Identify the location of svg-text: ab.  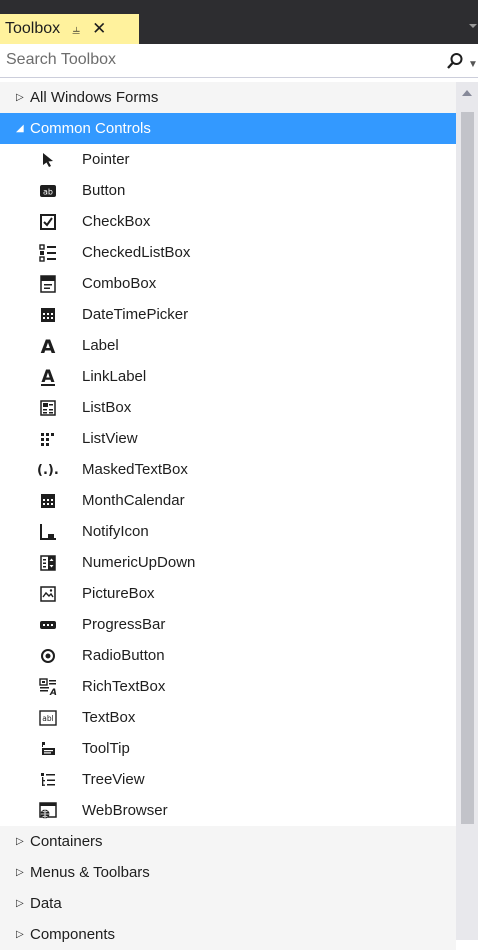
(48, 191).